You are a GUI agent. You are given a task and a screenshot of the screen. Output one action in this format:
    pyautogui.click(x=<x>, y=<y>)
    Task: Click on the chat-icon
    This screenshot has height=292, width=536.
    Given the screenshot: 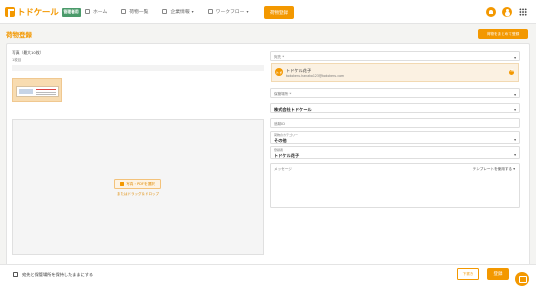 What is the action you would take?
    pyautogui.click(x=522, y=279)
    